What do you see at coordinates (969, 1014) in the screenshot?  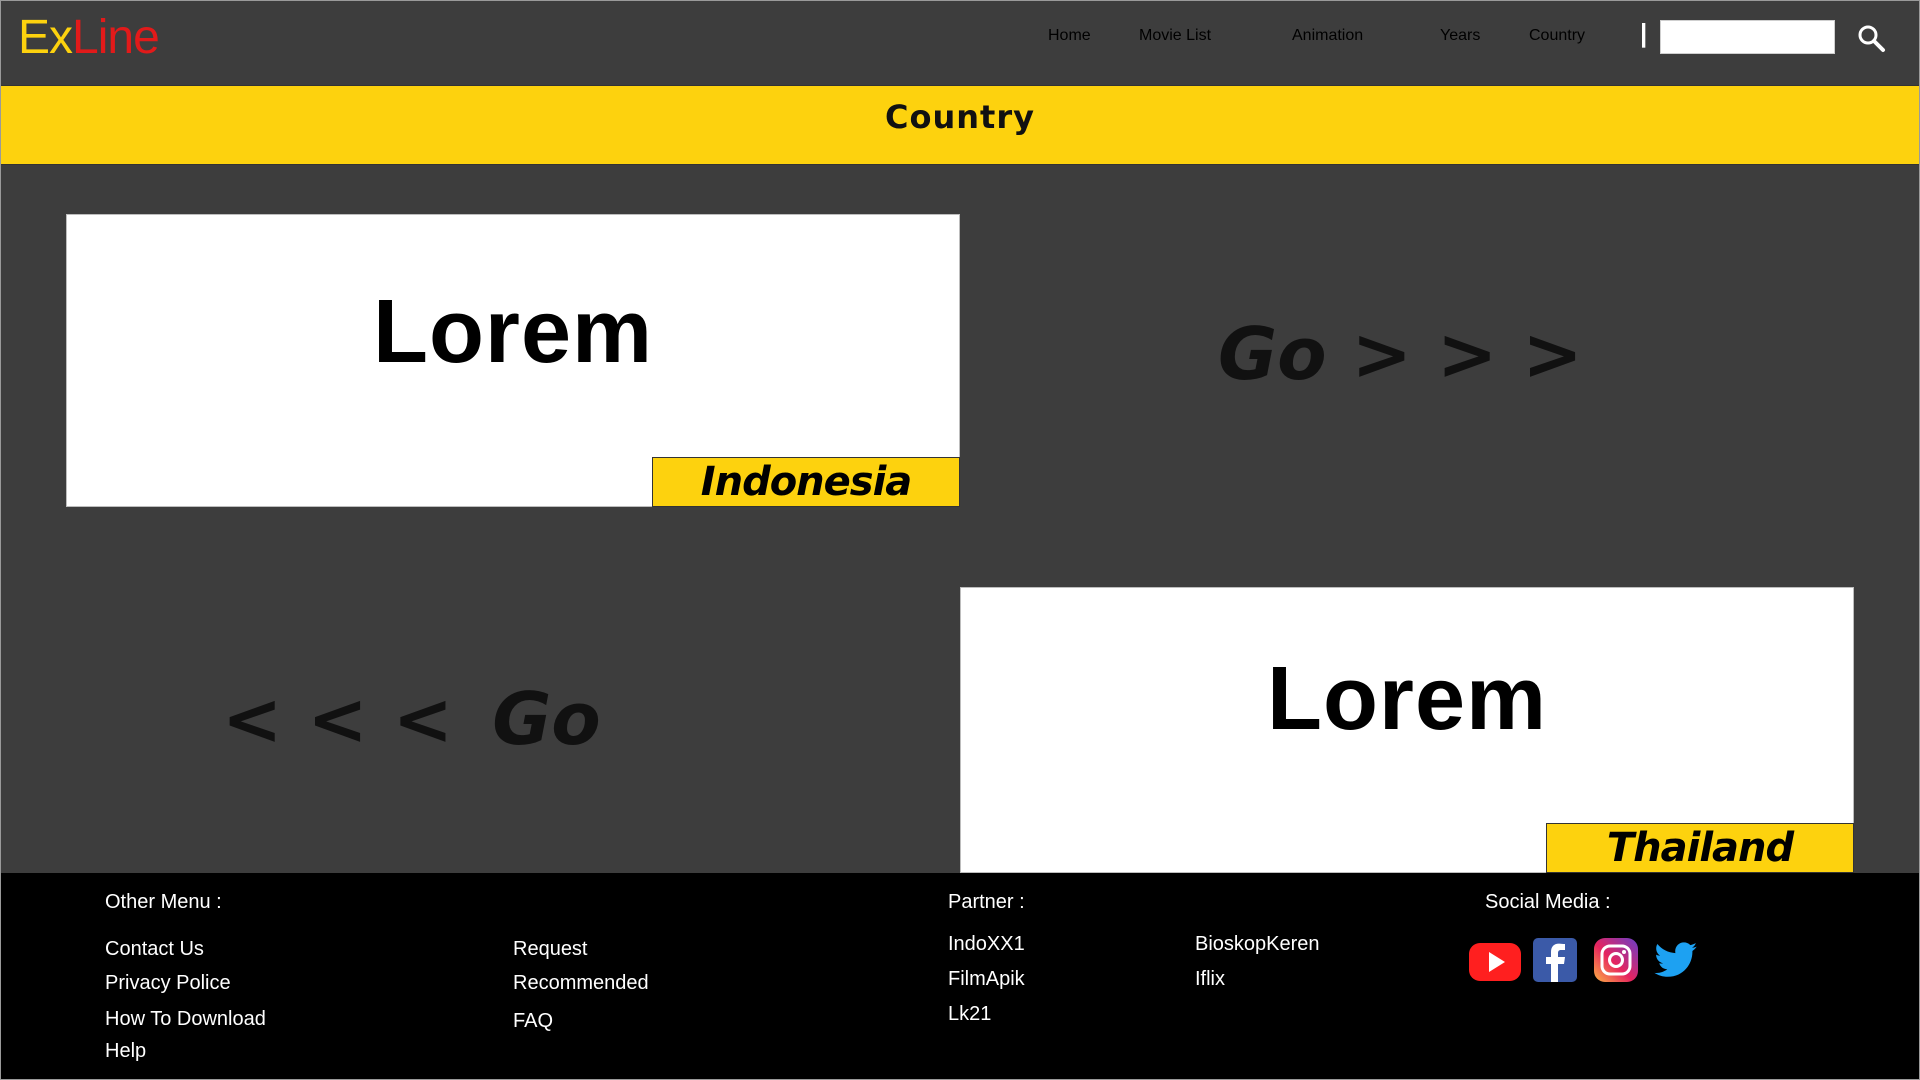 I see `partner-link-lk21: Lk21` at bounding box center [969, 1014].